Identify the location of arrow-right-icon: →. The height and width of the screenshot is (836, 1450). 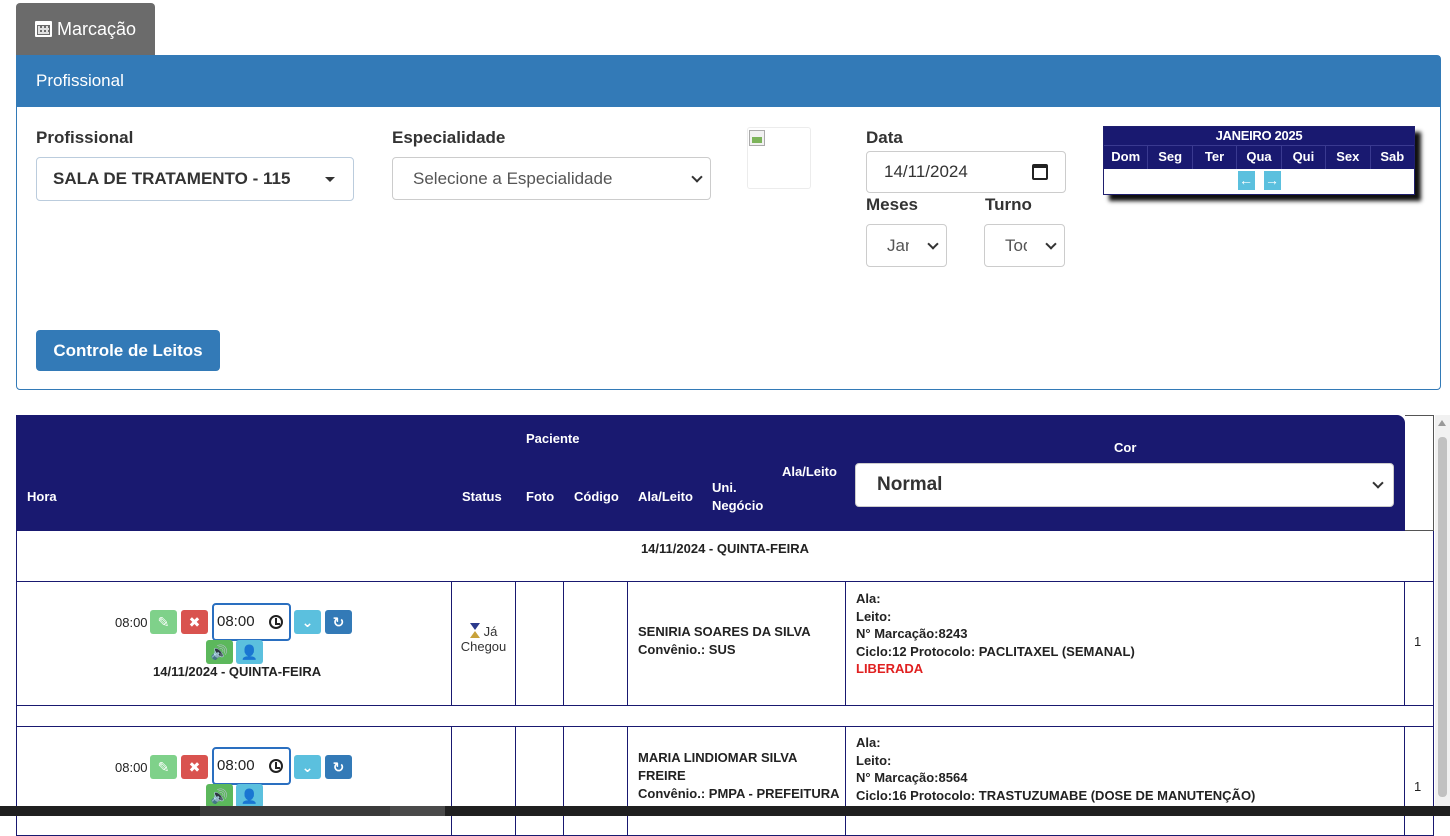
(1272, 180).